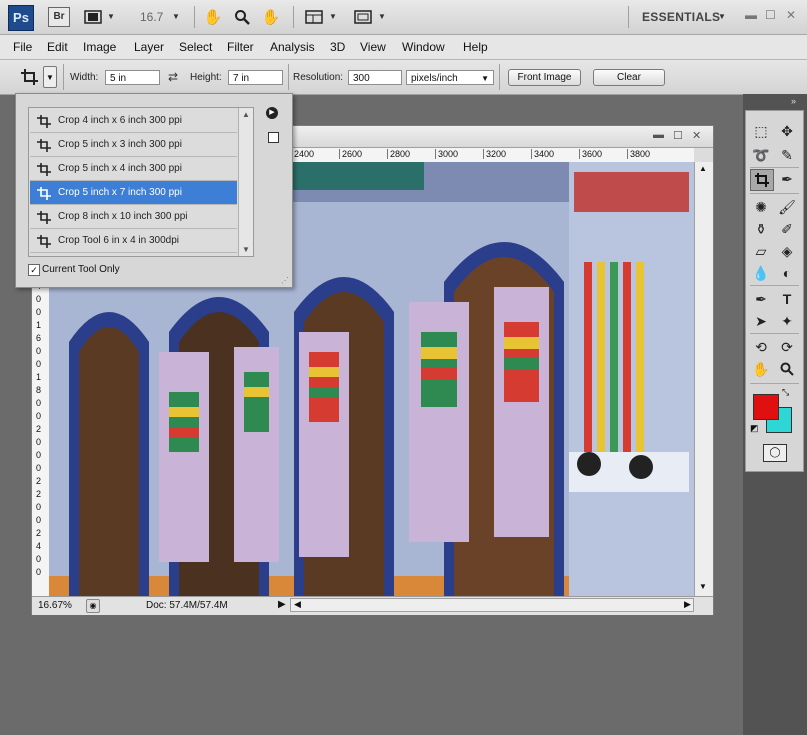 This screenshot has height=735, width=807. Describe the element at coordinates (446, 154) in the screenshot. I see `ruler-tick-label: 3000` at that location.